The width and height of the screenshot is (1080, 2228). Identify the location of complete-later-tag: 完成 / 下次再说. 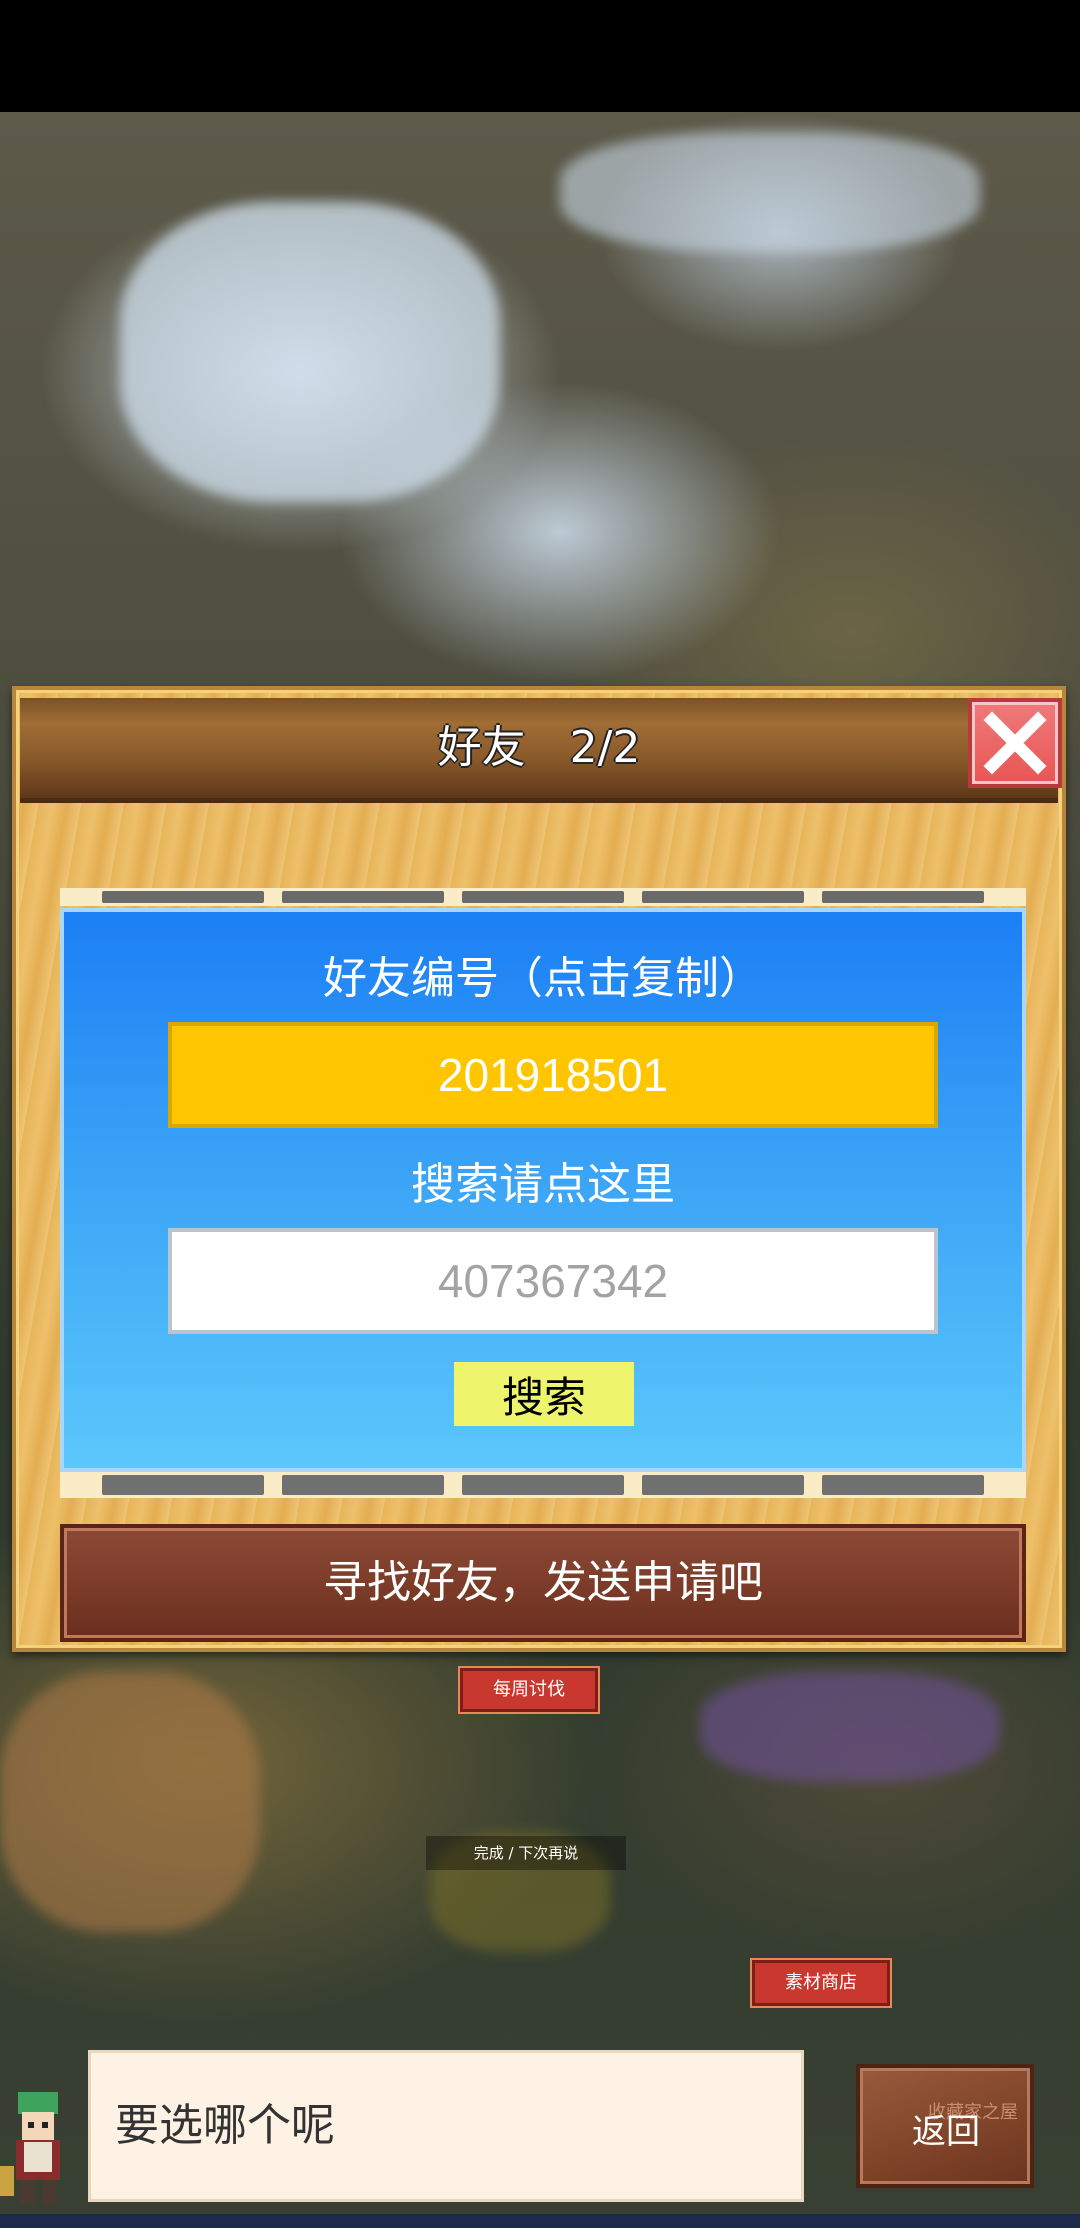
(526, 1853).